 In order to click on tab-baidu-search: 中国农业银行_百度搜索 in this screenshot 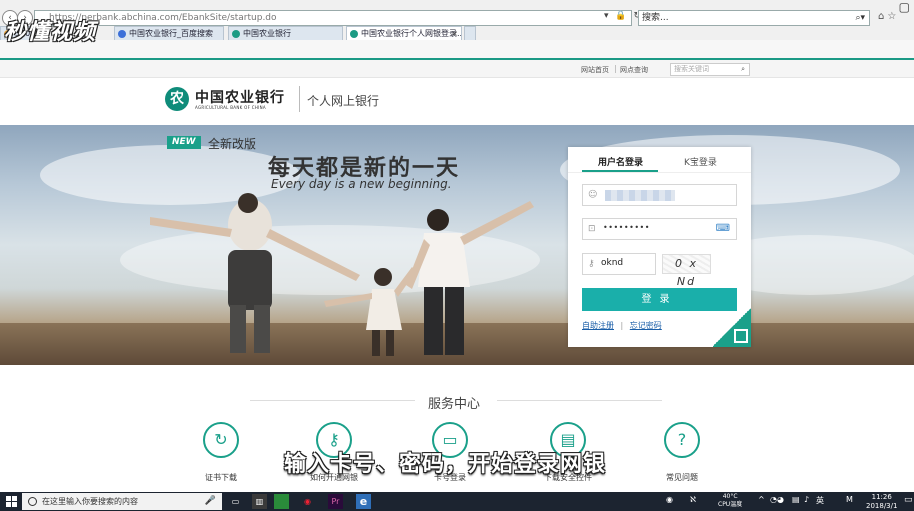, I will do `click(169, 33)`.